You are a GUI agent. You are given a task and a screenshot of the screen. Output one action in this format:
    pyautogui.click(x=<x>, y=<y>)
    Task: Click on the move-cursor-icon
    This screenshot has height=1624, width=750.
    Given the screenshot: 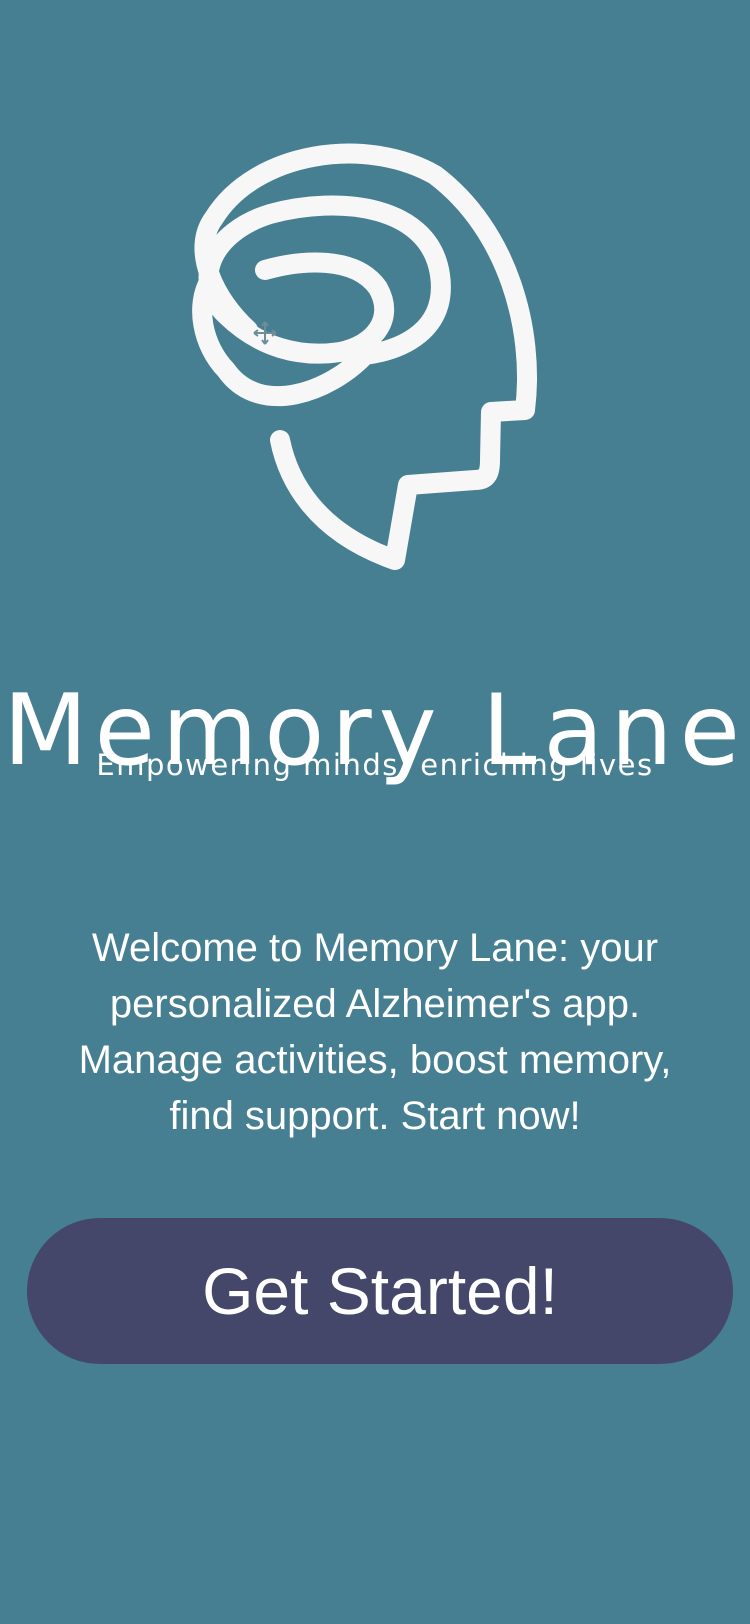 What is the action you would take?
    pyautogui.click(x=265, y=333)
    